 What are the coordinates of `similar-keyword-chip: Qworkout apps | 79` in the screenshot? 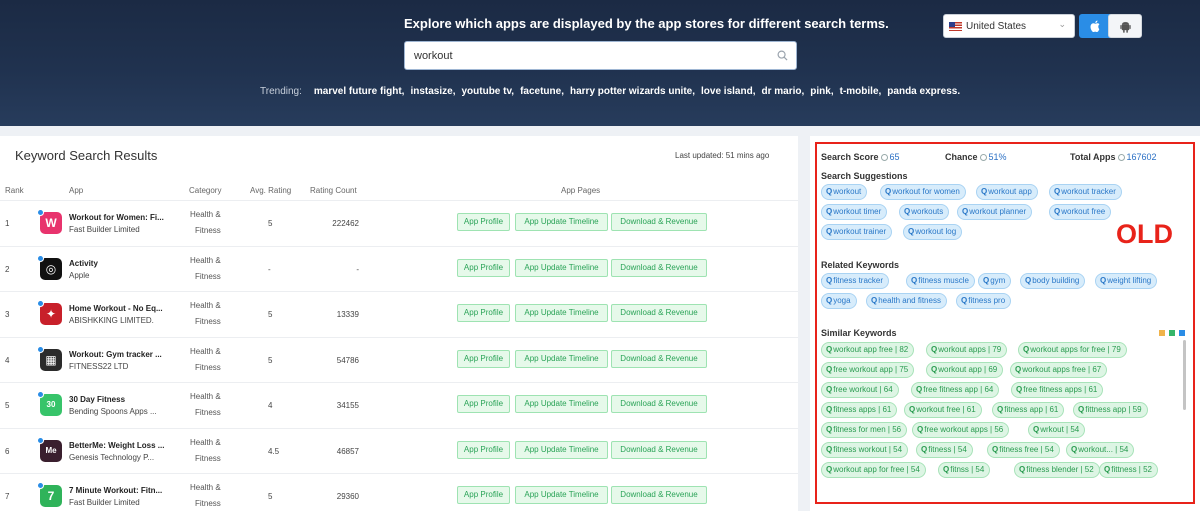 It's located at (967, 350).